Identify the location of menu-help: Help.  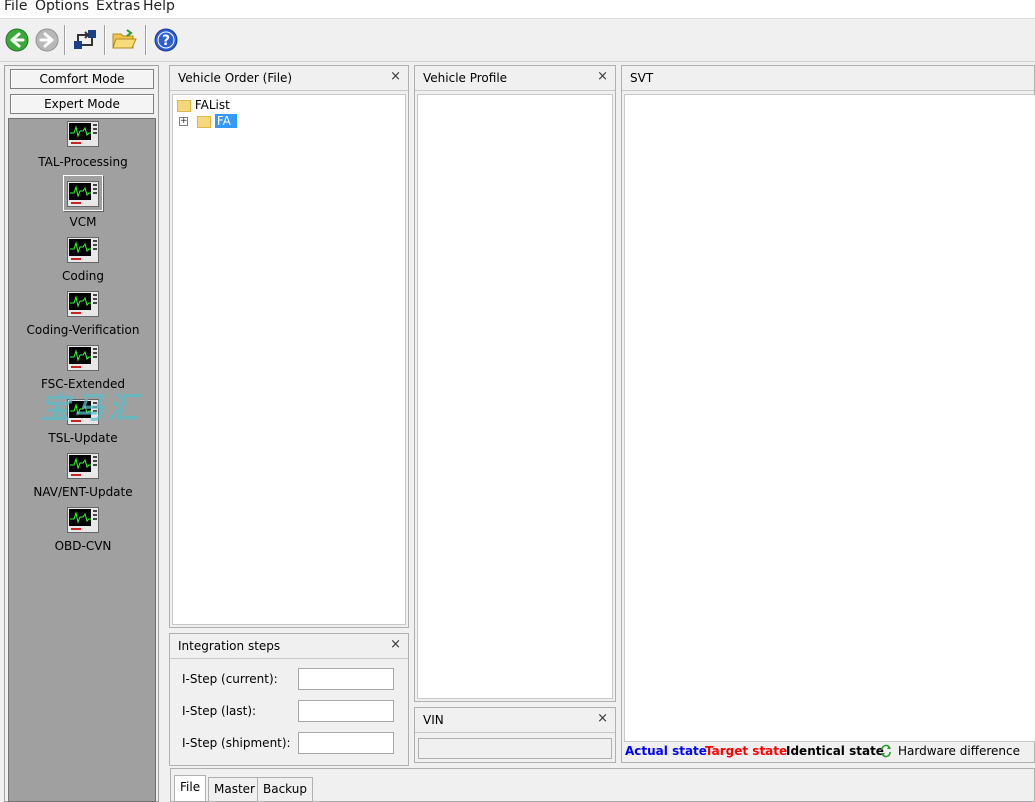
(159, 7).